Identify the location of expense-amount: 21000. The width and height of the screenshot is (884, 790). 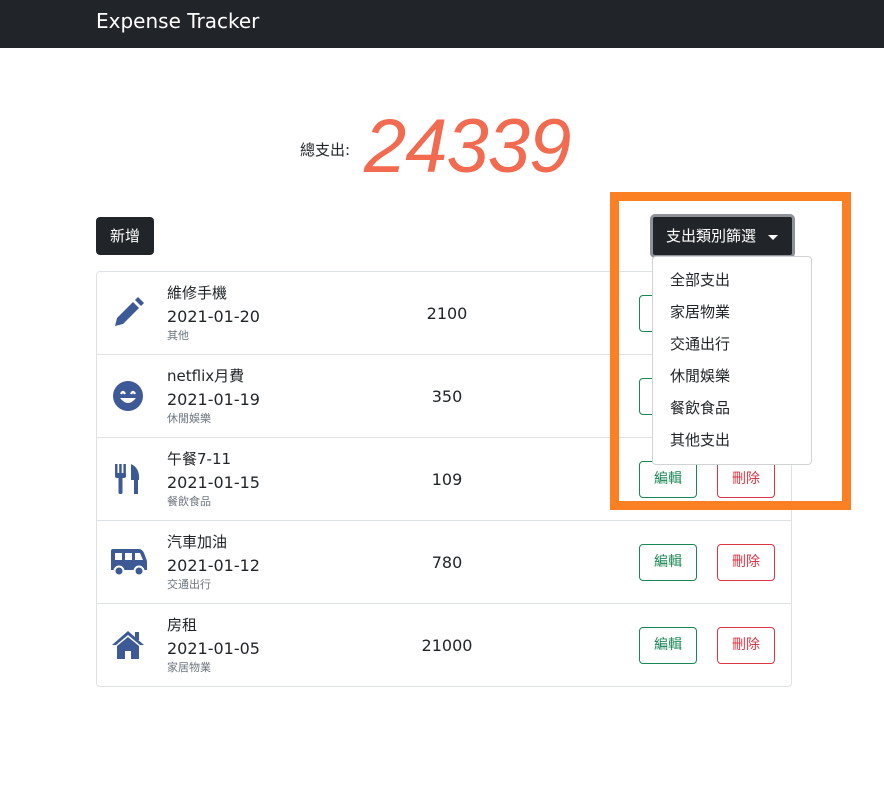
(447, 645).